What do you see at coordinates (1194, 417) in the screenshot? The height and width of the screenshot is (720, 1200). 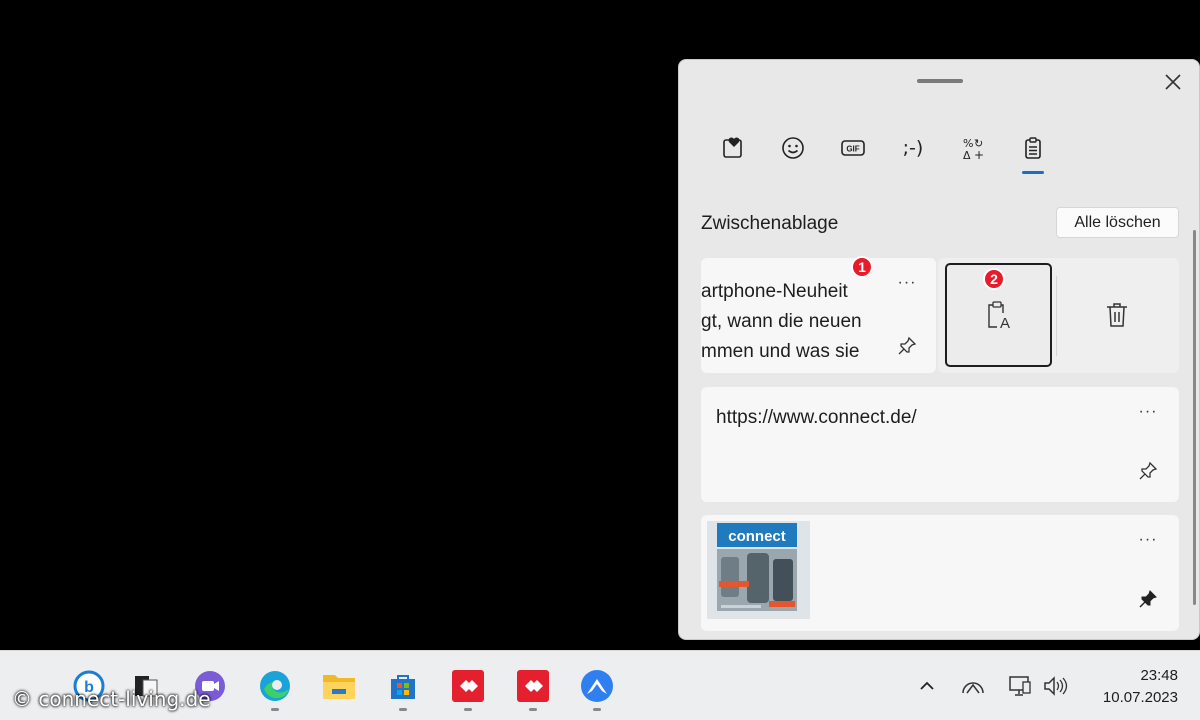 I see `scrollbar` at bounding box center [1194, 417].